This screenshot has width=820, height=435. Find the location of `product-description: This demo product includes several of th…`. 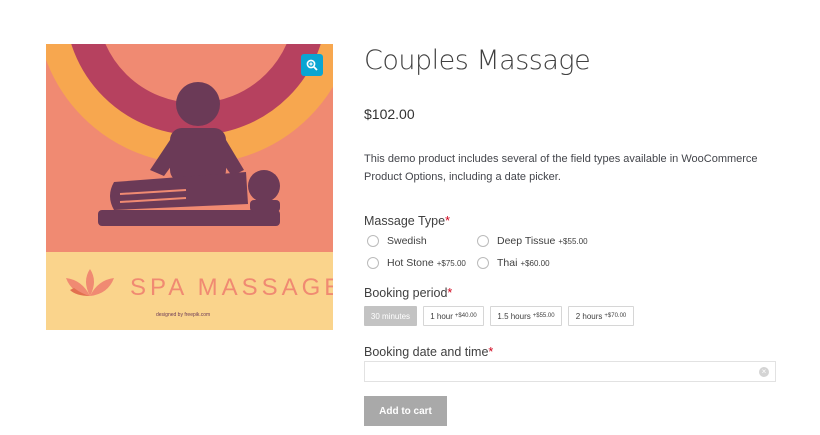

product-description: This demo product includes several of th… is located at coordinates (561, 168).